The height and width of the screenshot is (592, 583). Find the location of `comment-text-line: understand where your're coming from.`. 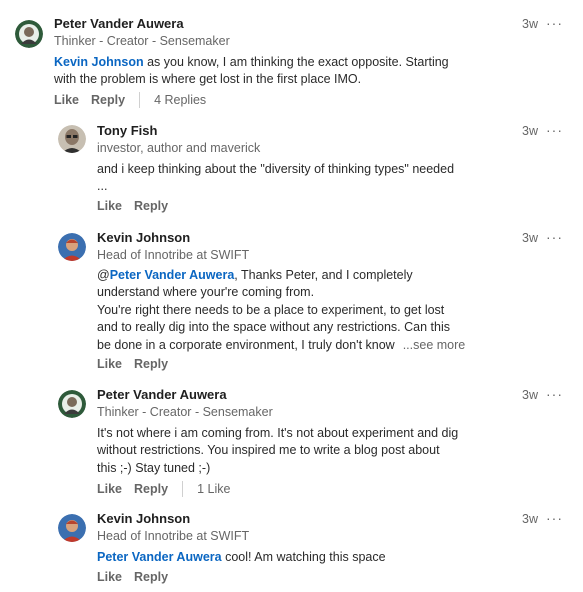

comment-text-line: understand where your're coming from. is located at coordinates (206, 292).